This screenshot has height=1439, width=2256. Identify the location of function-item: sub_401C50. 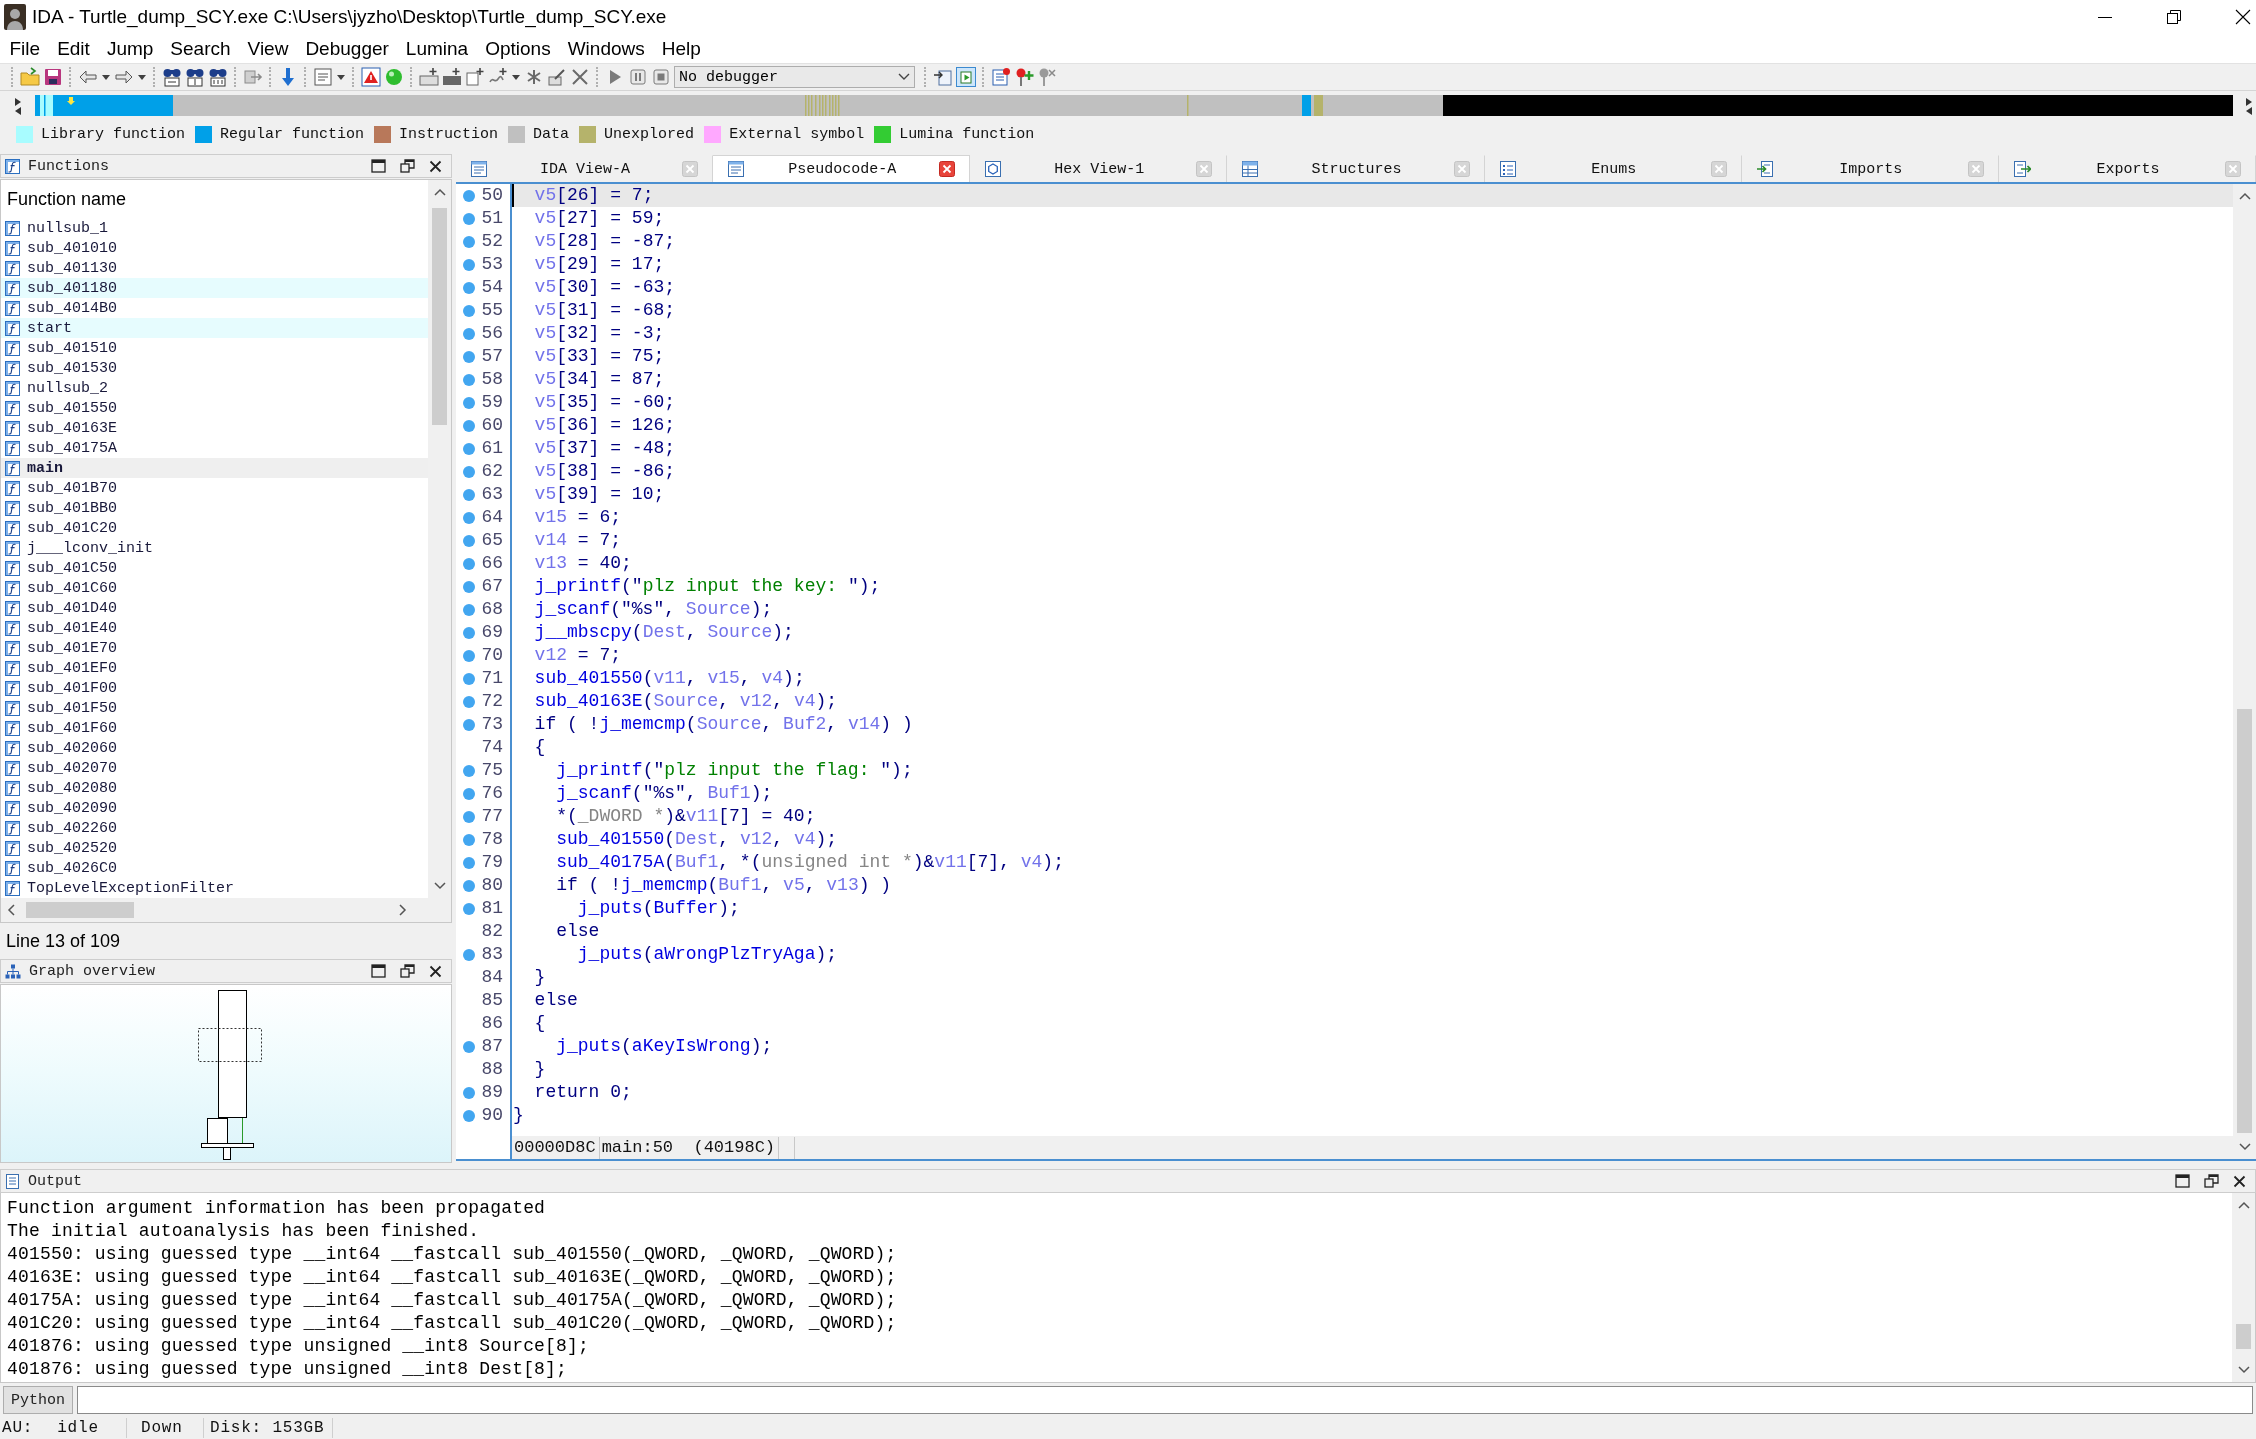
(214, 568).